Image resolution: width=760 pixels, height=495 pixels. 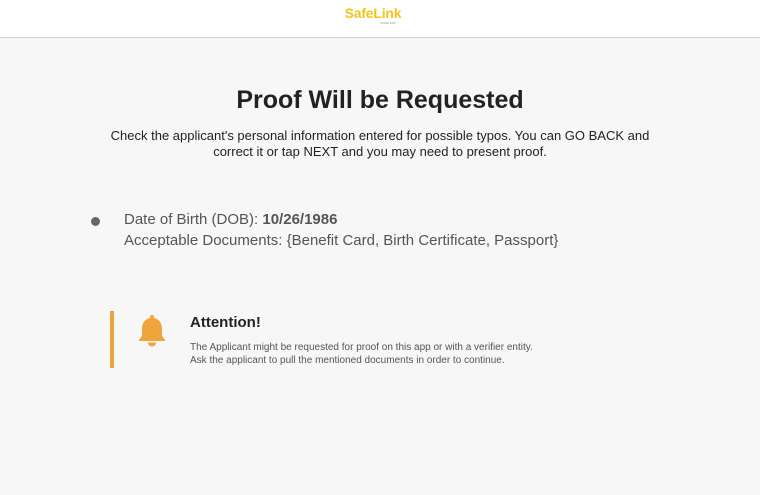 I want to click on attention-accent-bar, so click(x=112, y=339).